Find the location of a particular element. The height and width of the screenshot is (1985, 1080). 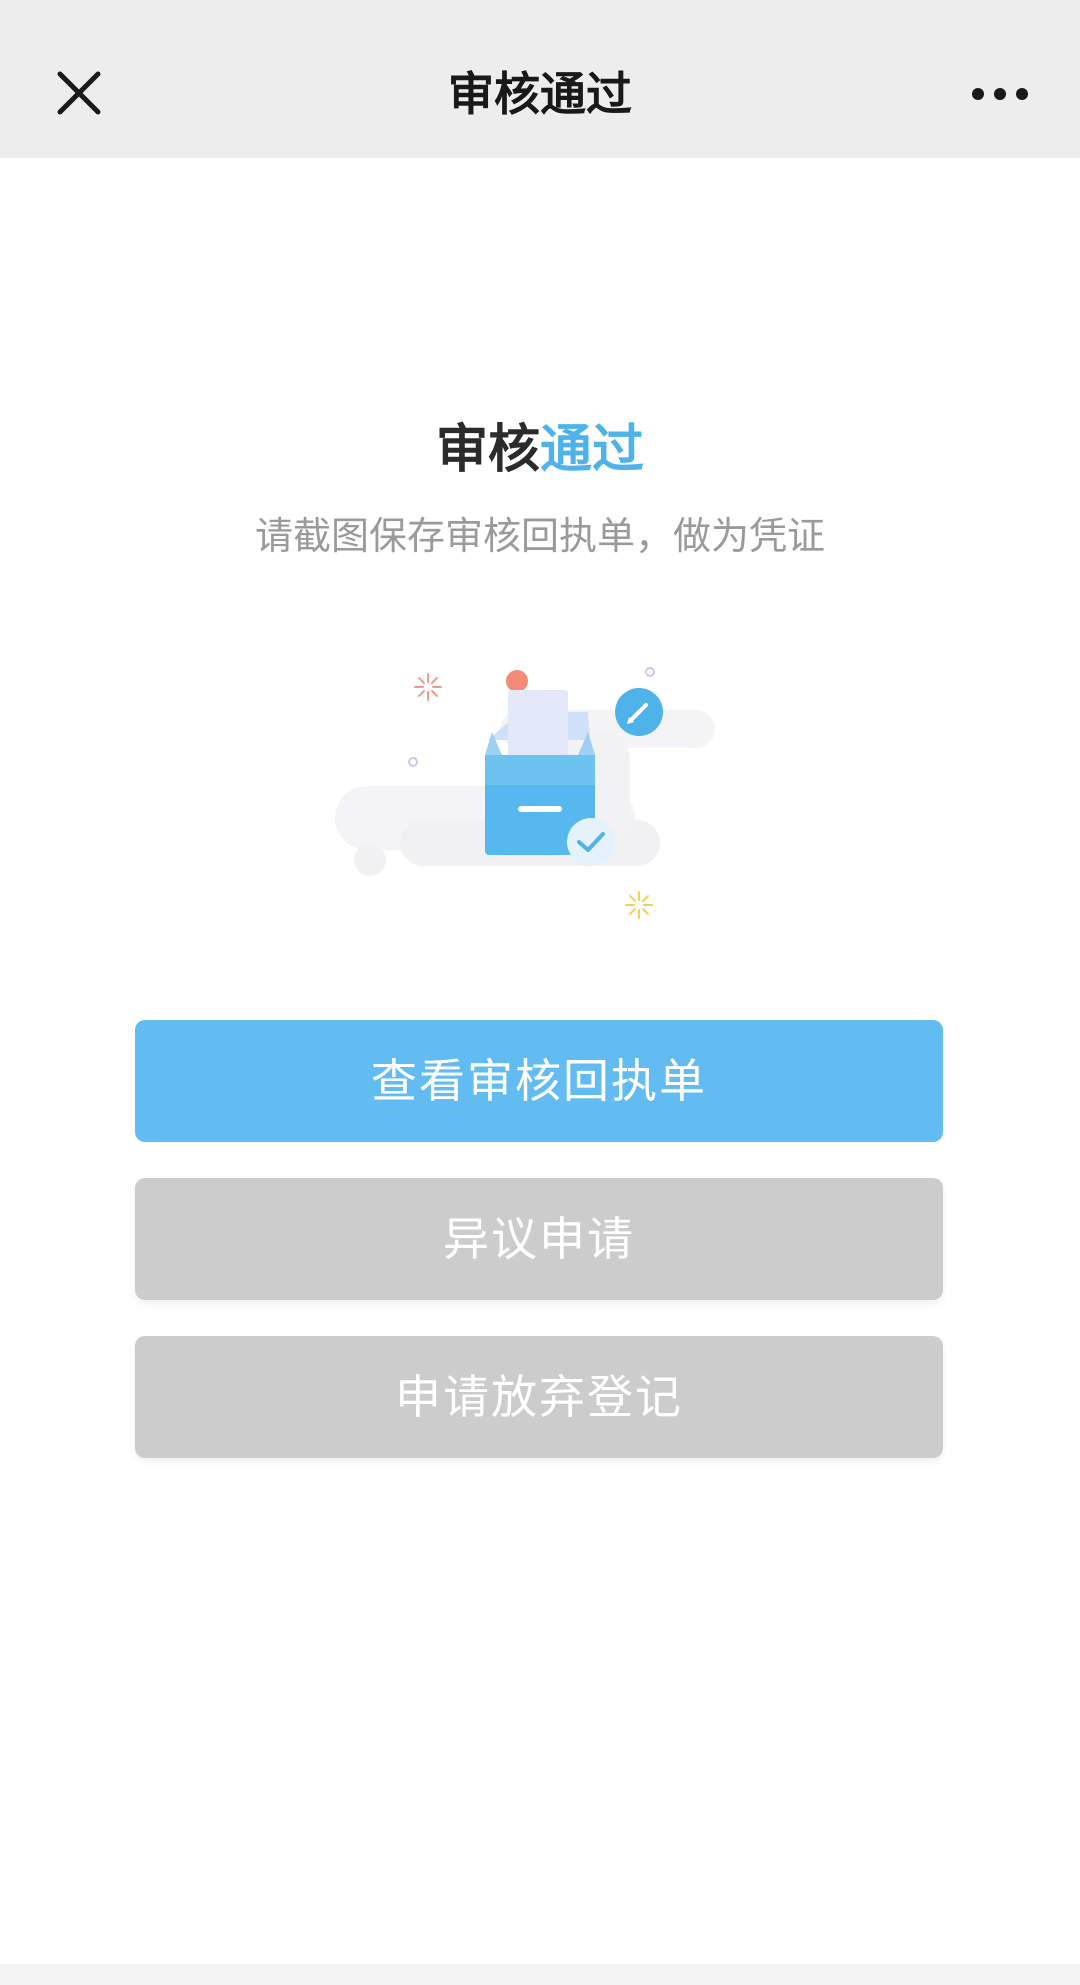

more-button is located at coordinates (1010, 94).